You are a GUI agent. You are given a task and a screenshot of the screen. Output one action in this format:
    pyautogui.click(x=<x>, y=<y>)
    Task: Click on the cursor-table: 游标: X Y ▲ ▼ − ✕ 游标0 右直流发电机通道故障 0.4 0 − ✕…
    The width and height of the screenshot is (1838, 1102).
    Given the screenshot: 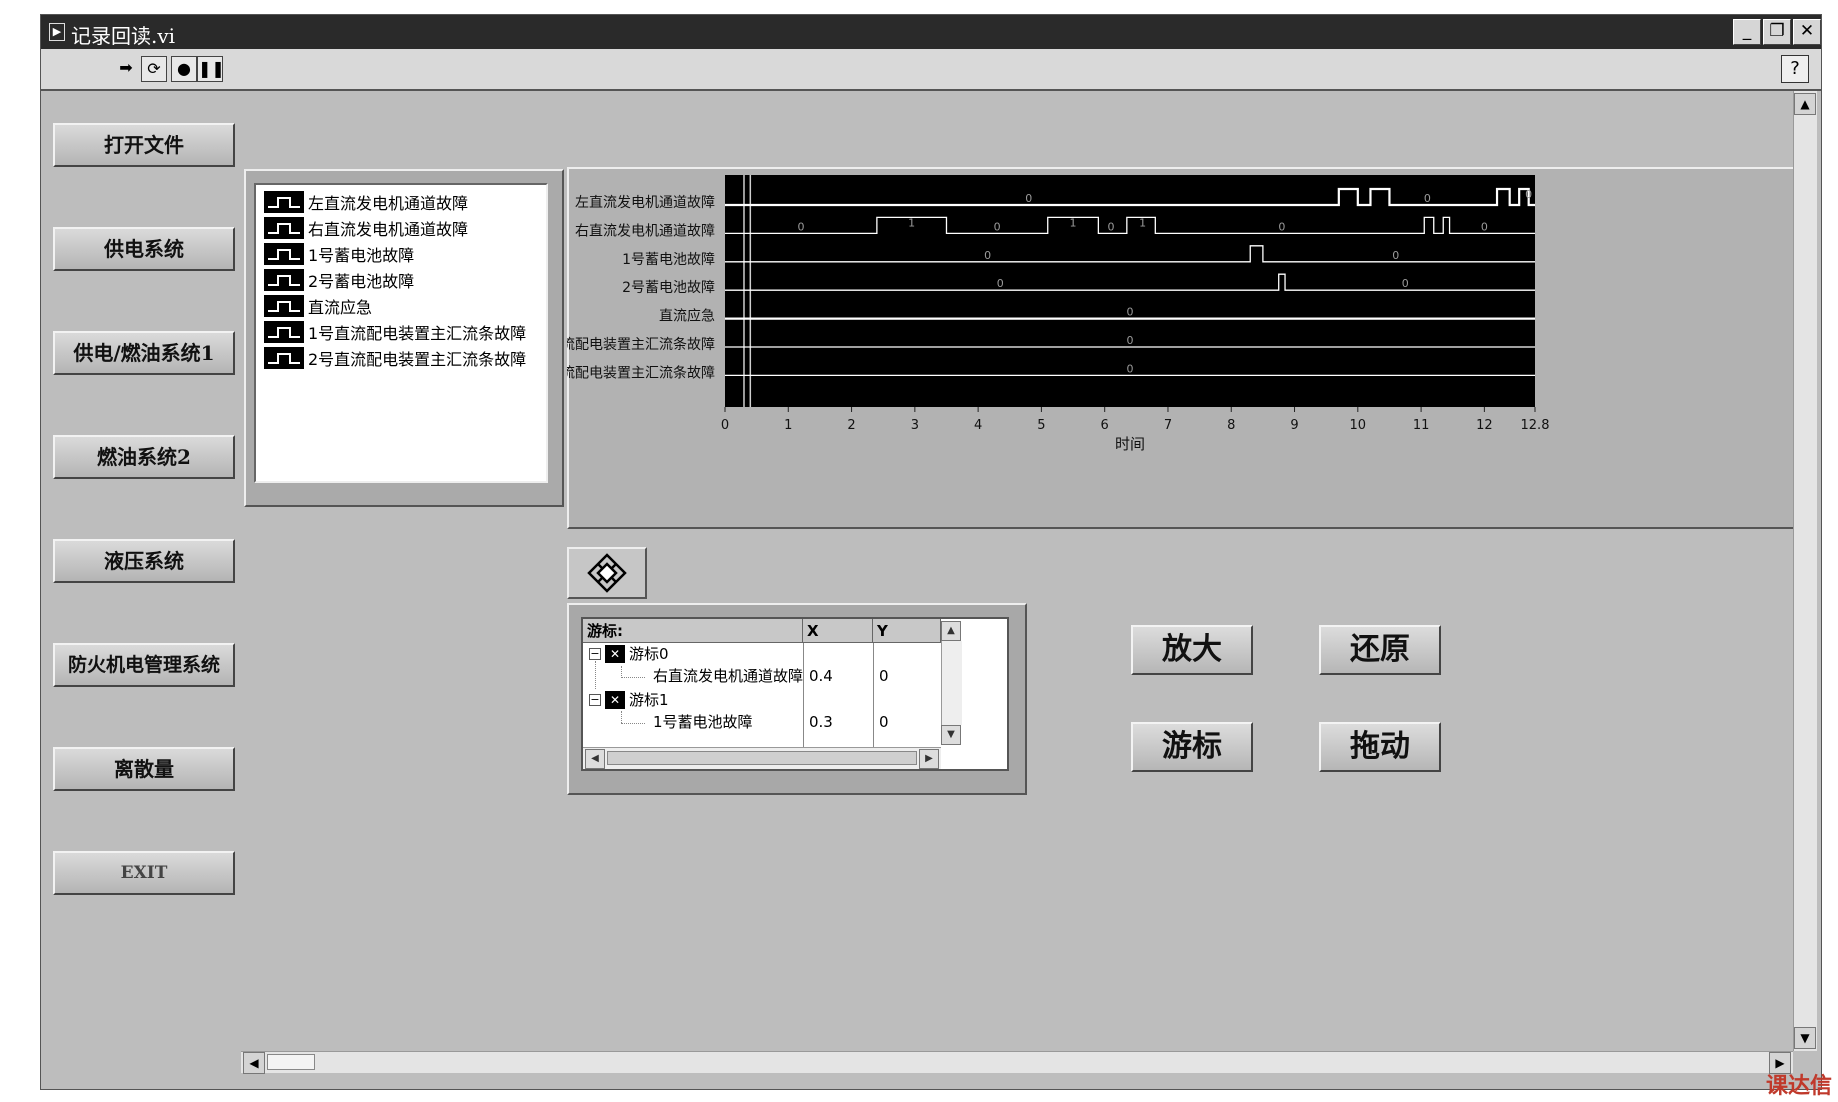 What is the action you would take?
    pyautogui.click(x=795, y=694)
    